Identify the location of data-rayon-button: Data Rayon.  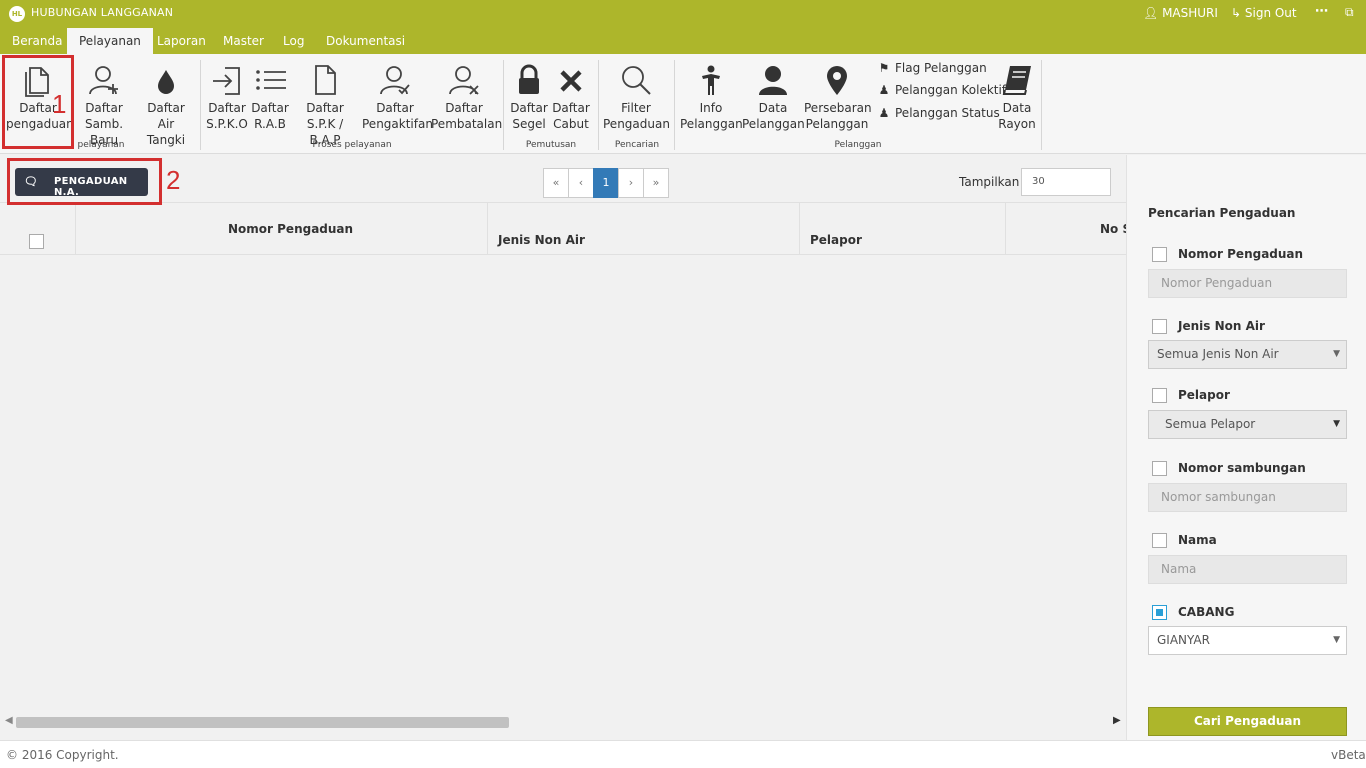
(1017, 97).